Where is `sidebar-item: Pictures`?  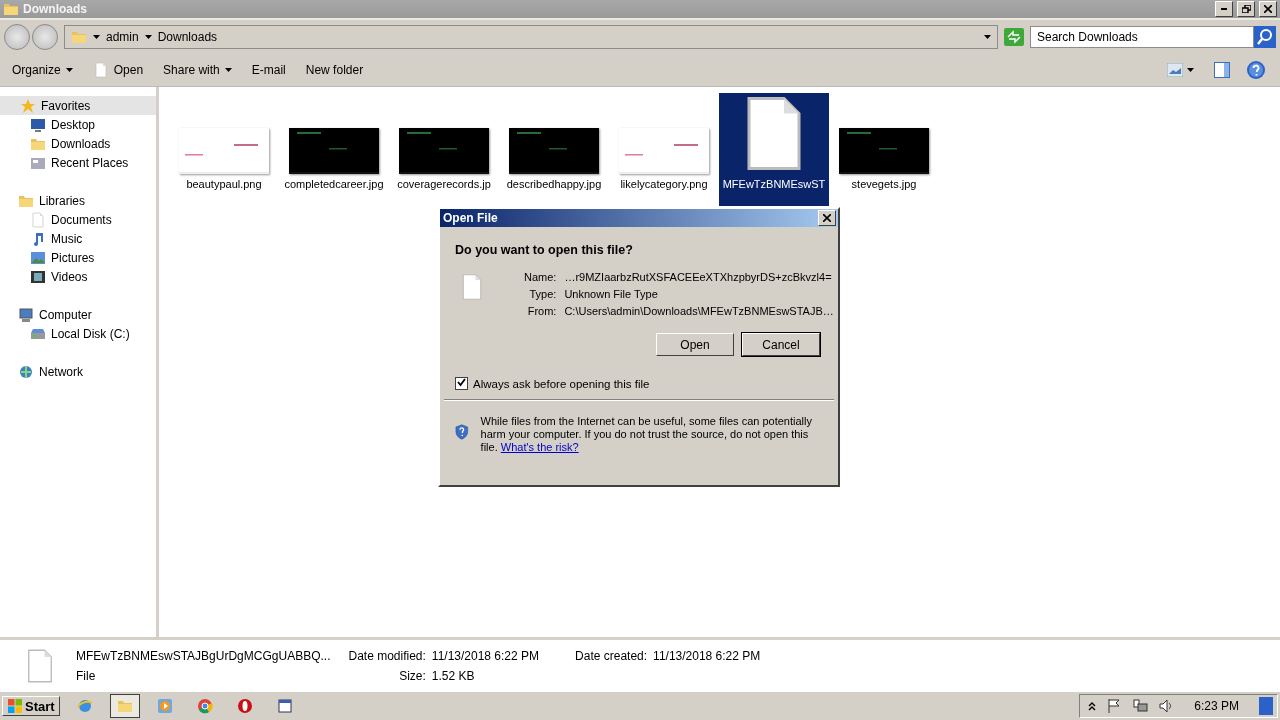 sidebar-item: Pictures is located at coordinates (78, 257).